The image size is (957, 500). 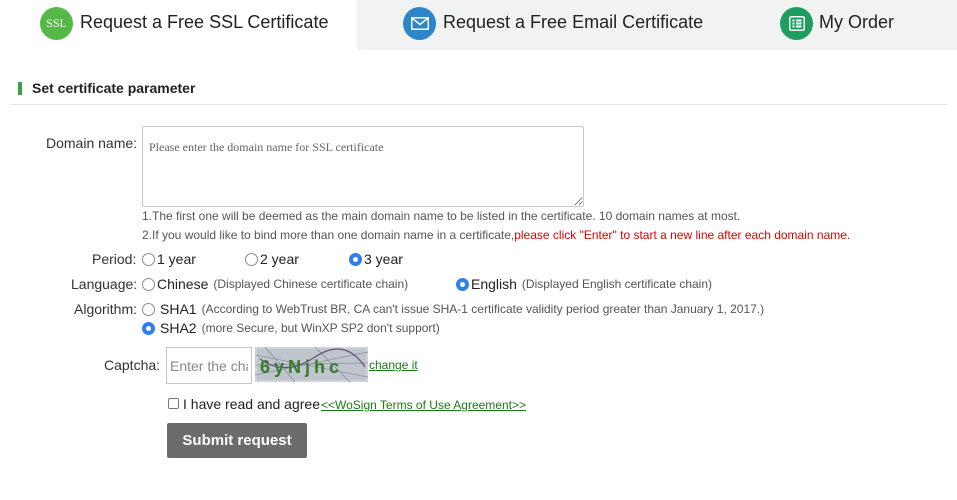 I want to click on period-option-1-year: 1 year, so click(x=169, y=259).